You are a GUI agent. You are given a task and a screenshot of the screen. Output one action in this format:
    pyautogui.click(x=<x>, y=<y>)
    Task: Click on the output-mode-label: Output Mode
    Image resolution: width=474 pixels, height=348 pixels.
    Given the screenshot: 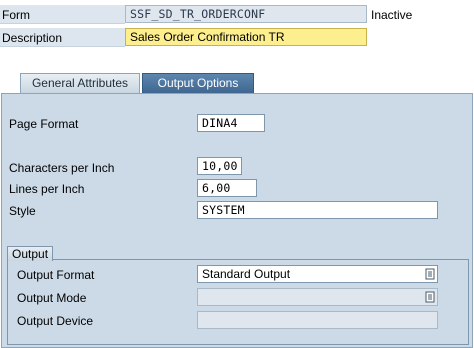 What is the action you would take?
    pyautogui.click(x=52, y=298)
    